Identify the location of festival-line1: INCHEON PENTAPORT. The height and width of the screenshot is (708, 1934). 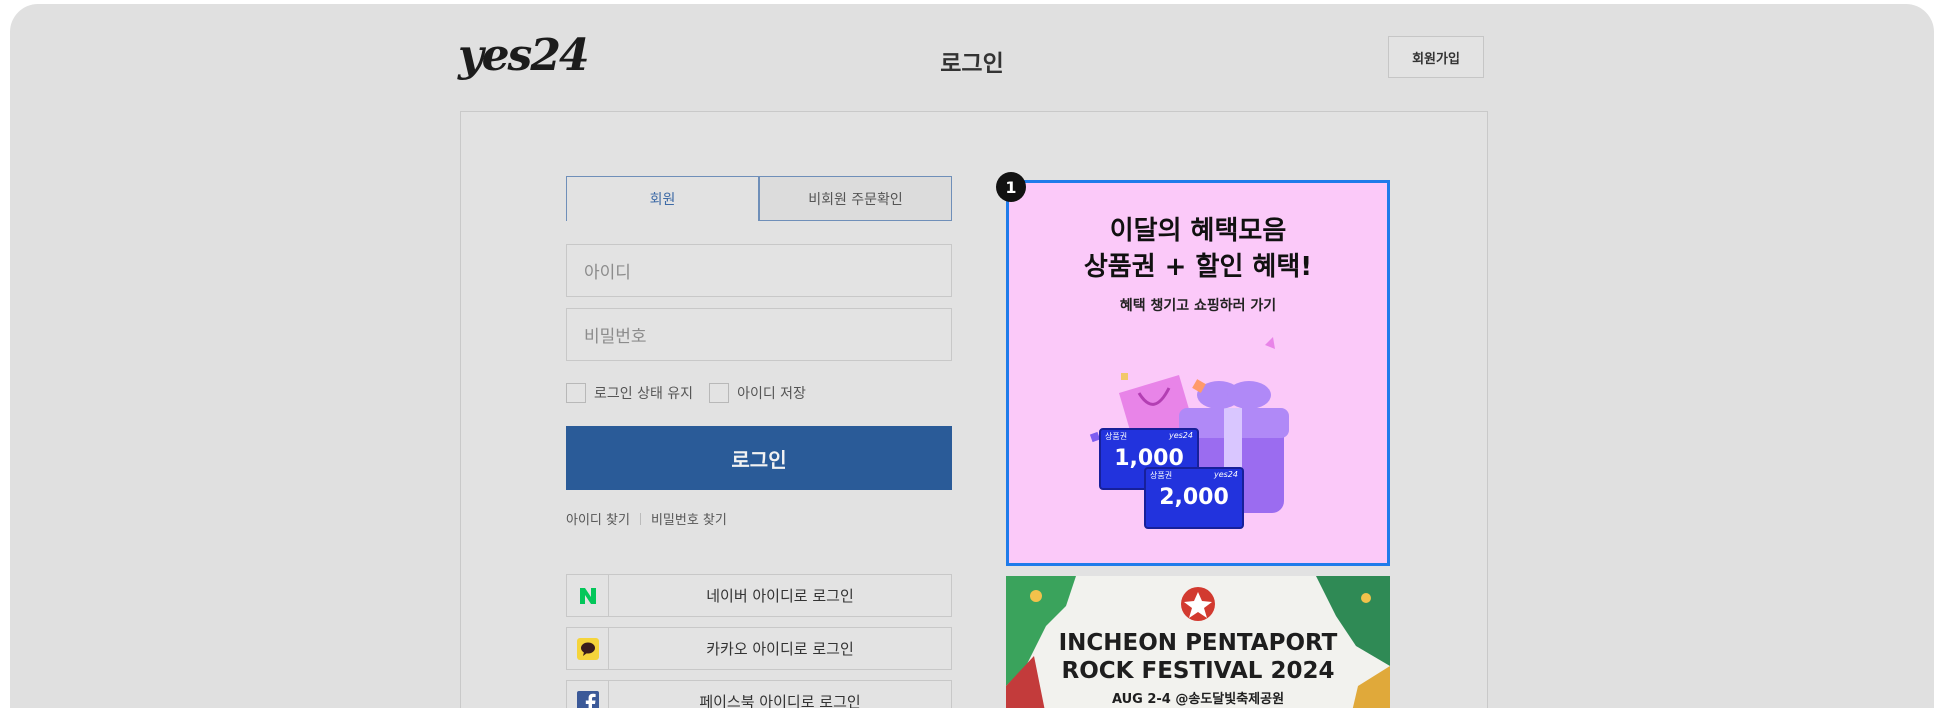
(1198, 643).